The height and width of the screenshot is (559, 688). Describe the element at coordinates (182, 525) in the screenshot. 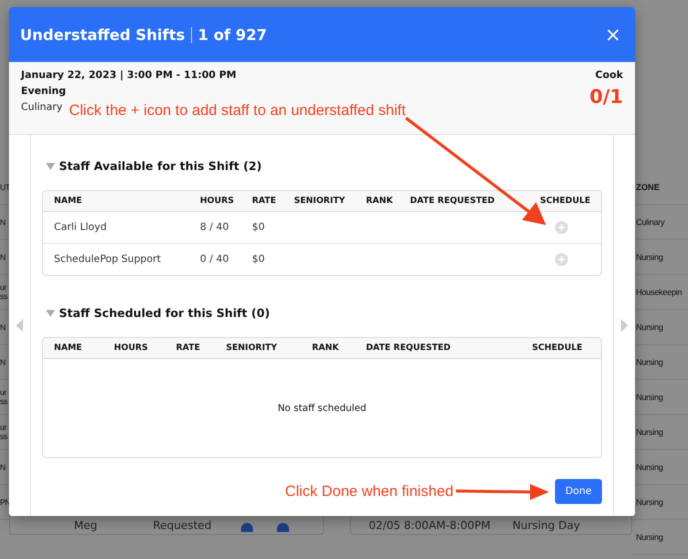

I see `background-text: Requested` at that location.